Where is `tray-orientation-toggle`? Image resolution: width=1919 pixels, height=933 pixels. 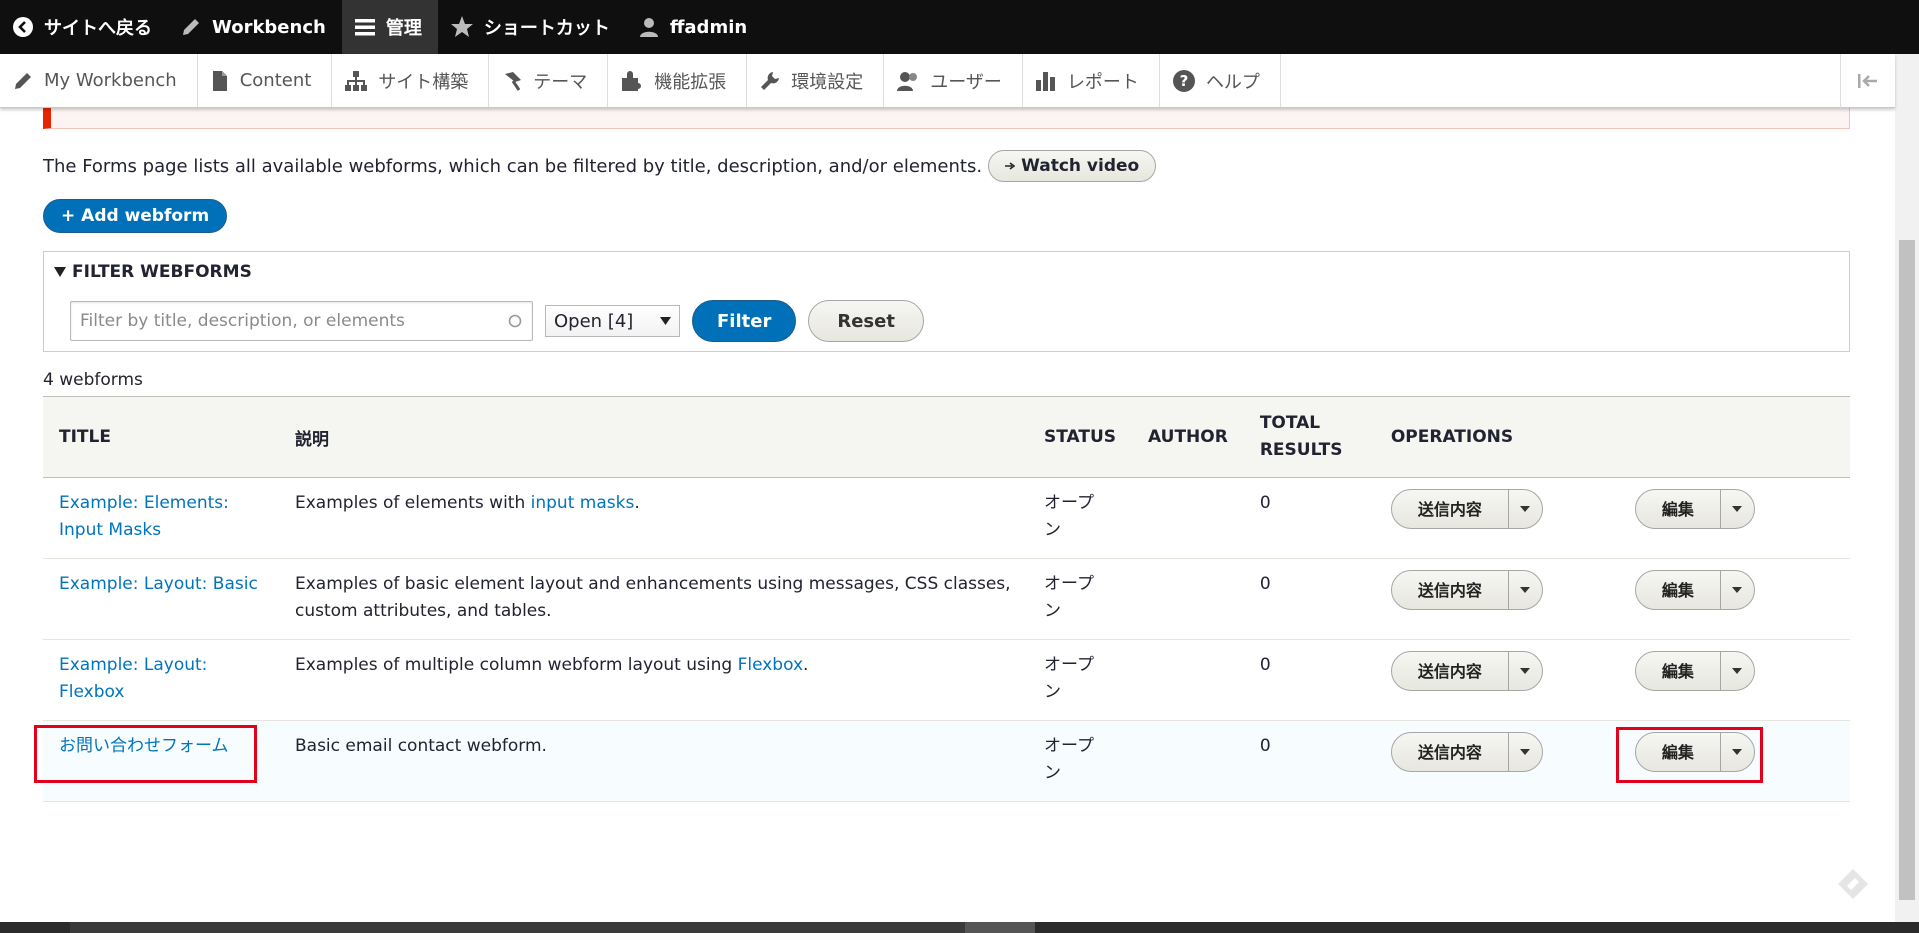 tray-orientation-toggle is located at coordinates (1867, 81).